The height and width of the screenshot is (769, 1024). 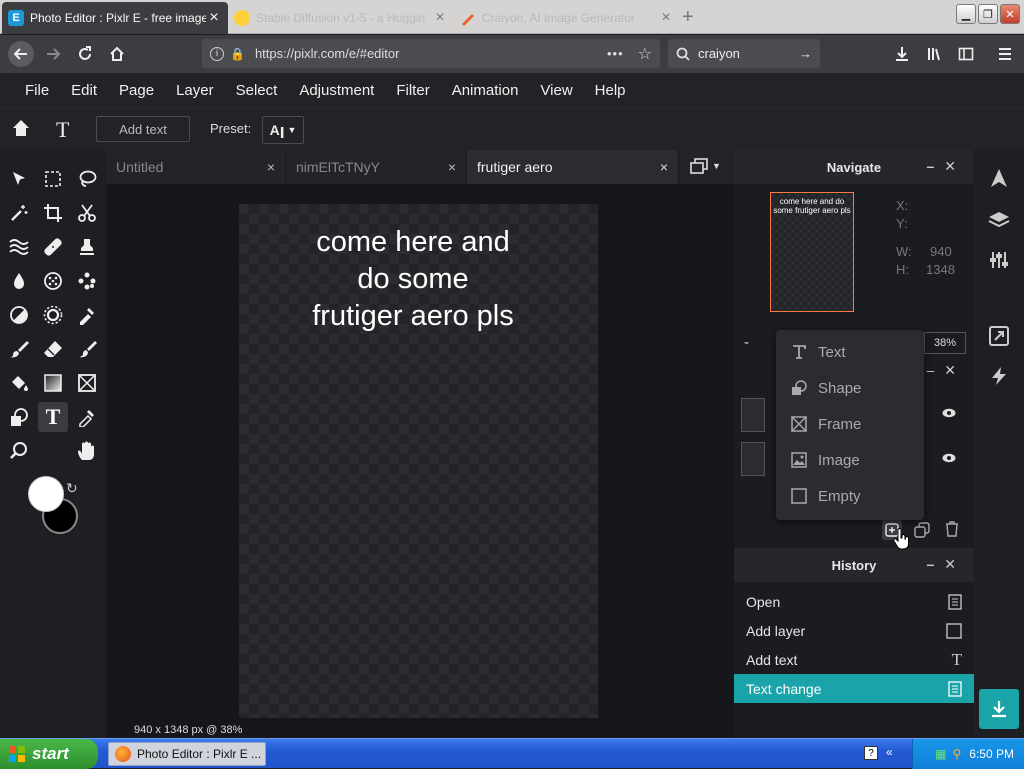 What do you see at coordinates (19, 281) in the screenshot?
I see `blur-drop-icon` at bounding box center [19, 281].